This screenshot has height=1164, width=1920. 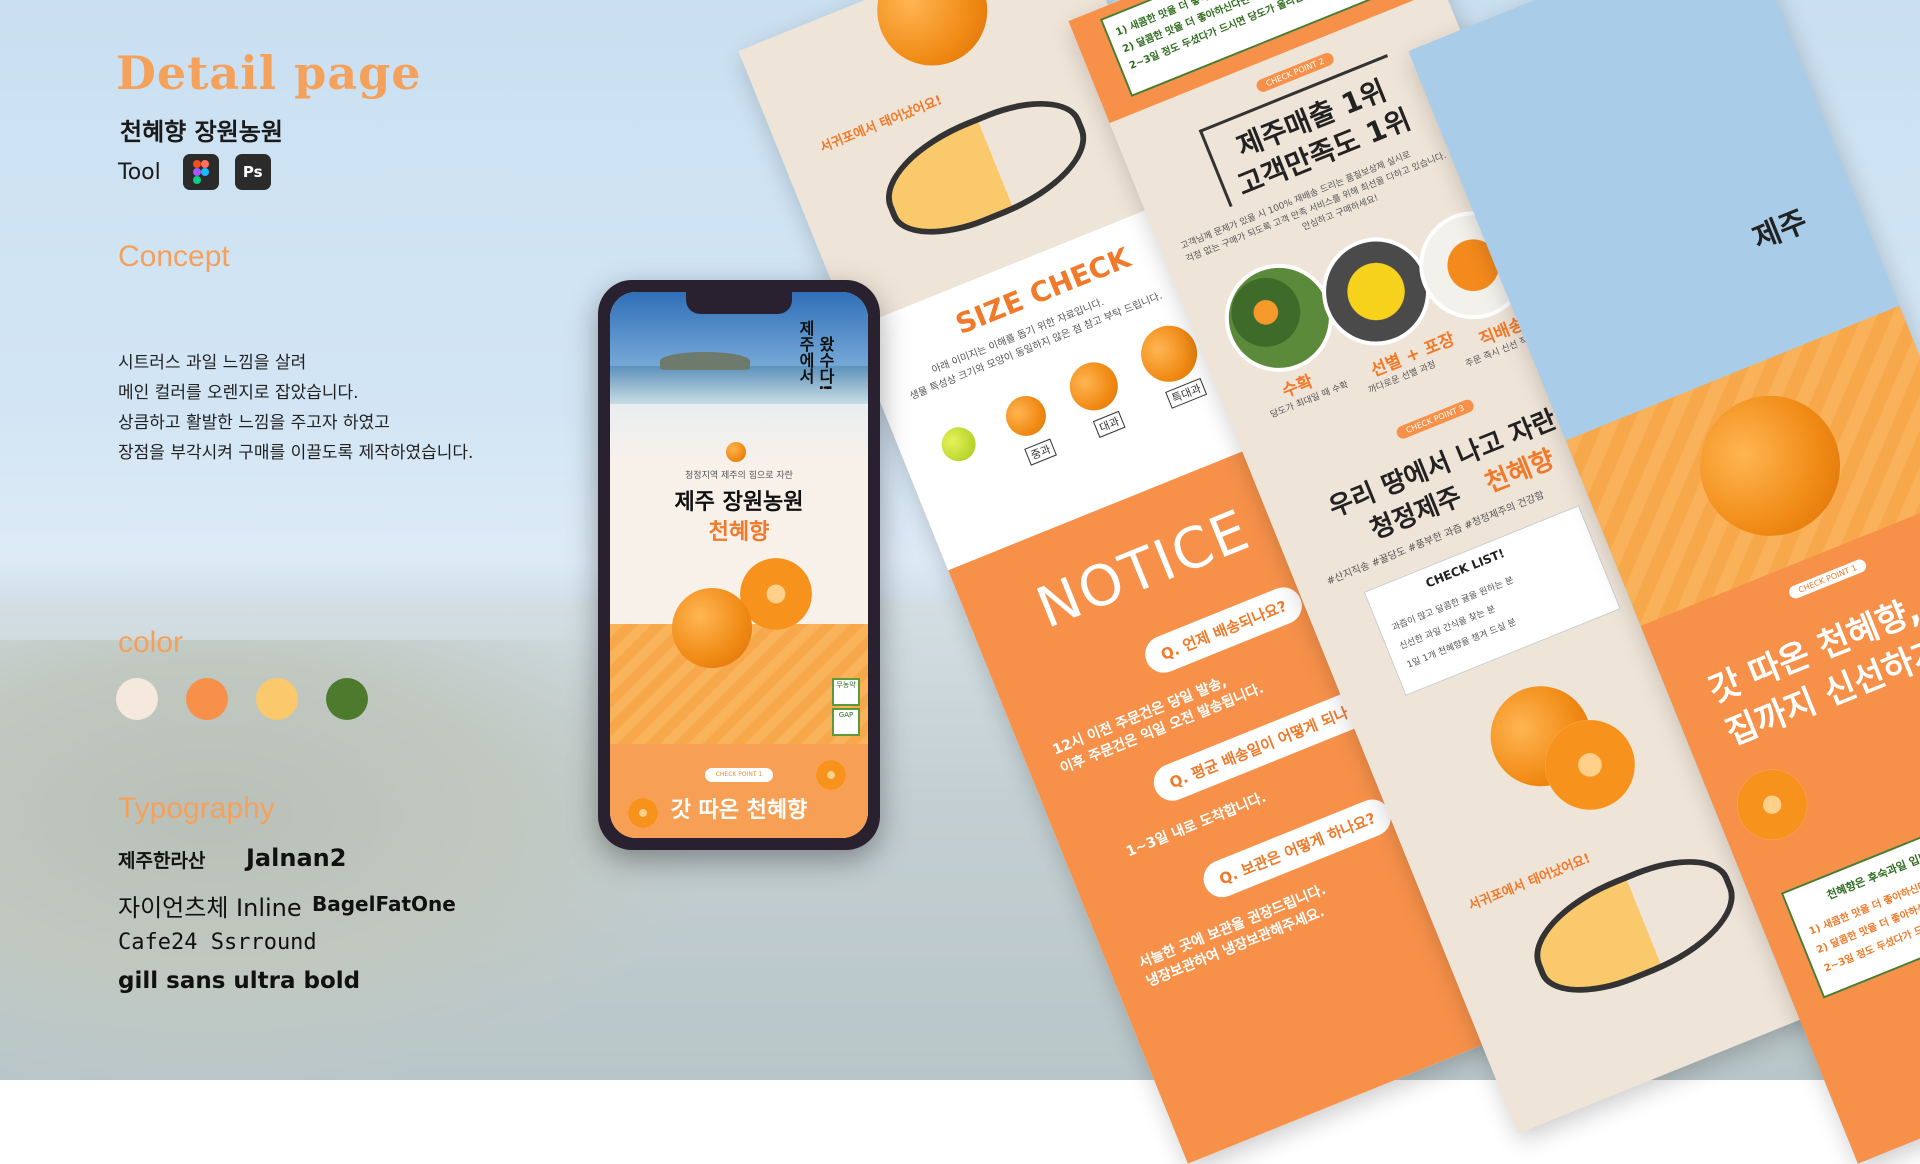 What do you see at coordinates (1109, 424) in the screenshot?
I see `size-label: 대과` at bounding box center [1109, 424].